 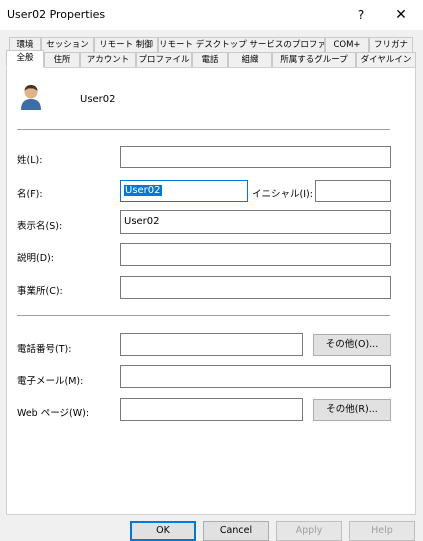 What do you see at coordinates (40, 291) in the screenshot?
I see `office-label: 事業所(C):` at bounding box center [40, 291].